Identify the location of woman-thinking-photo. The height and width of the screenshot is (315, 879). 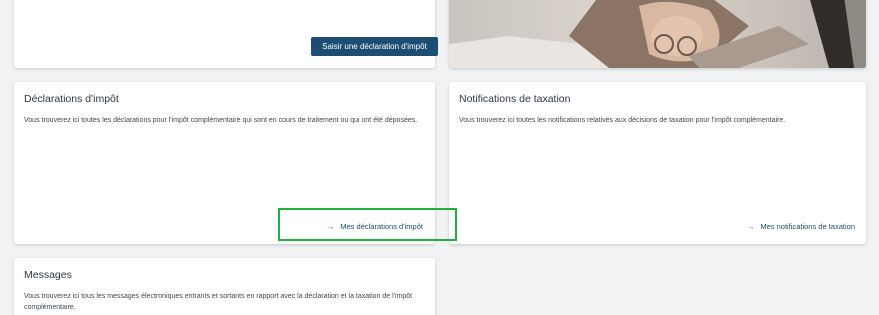
(657, 34).